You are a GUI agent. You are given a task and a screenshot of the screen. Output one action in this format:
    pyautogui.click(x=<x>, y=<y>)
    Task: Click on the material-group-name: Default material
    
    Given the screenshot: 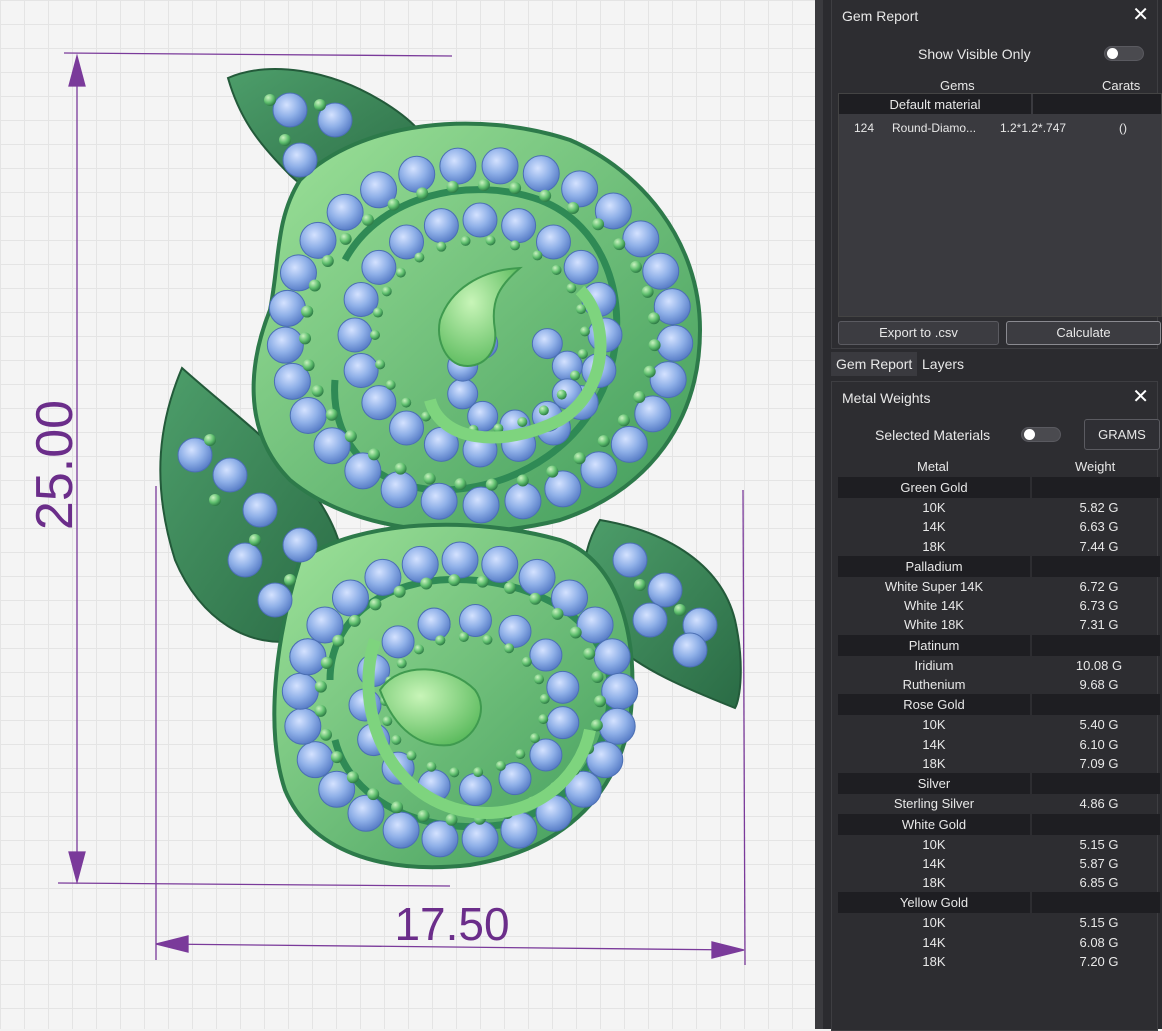 What is the action you would take?
    pyautogui.click(x=935, y=104)
    